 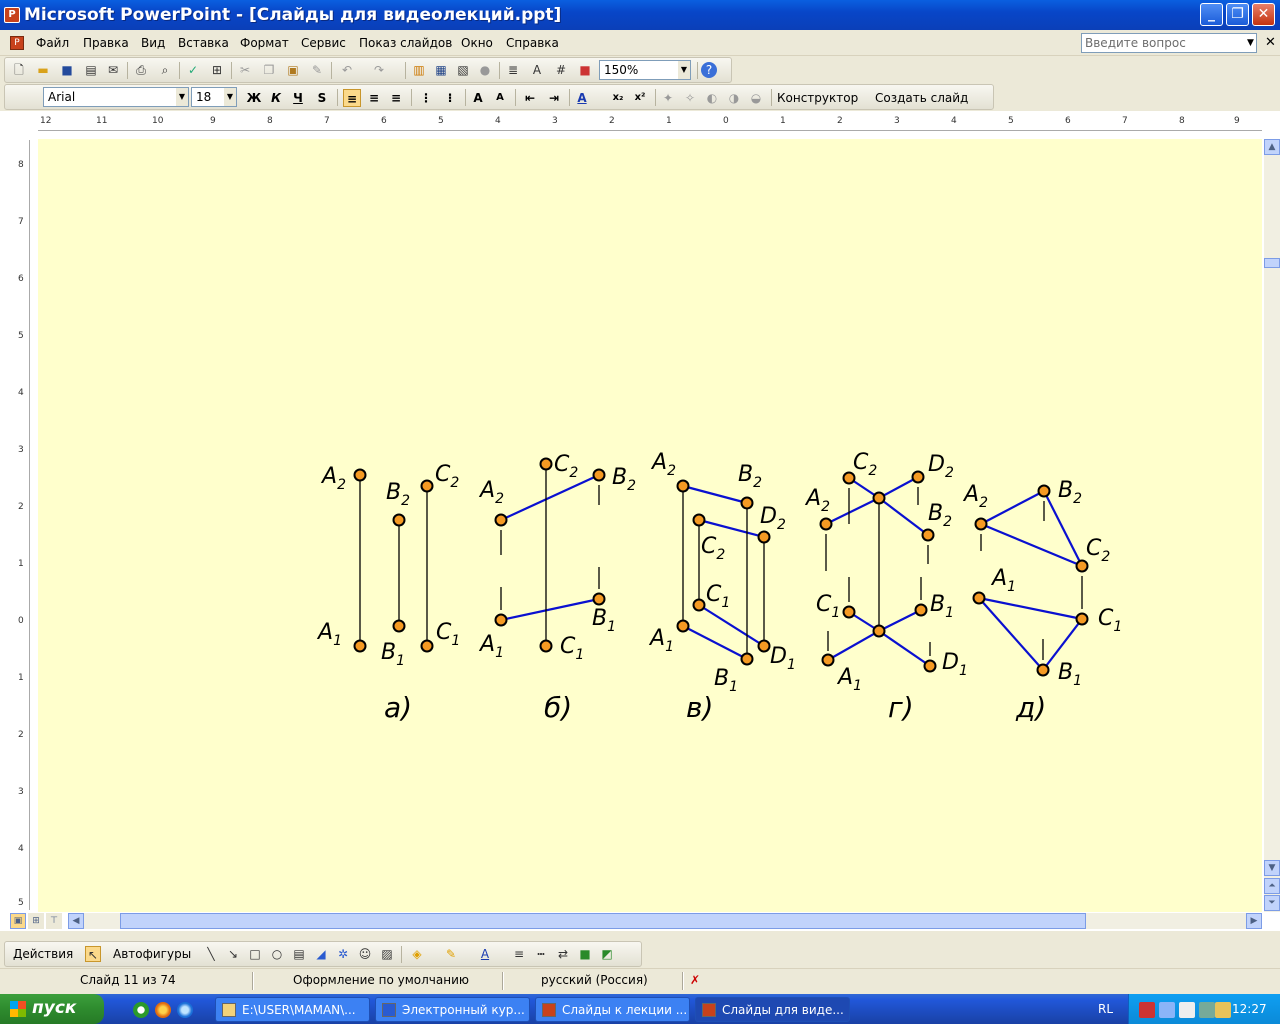 I want to click on shadow-style-icon: ■, so click(x=585, y=954).